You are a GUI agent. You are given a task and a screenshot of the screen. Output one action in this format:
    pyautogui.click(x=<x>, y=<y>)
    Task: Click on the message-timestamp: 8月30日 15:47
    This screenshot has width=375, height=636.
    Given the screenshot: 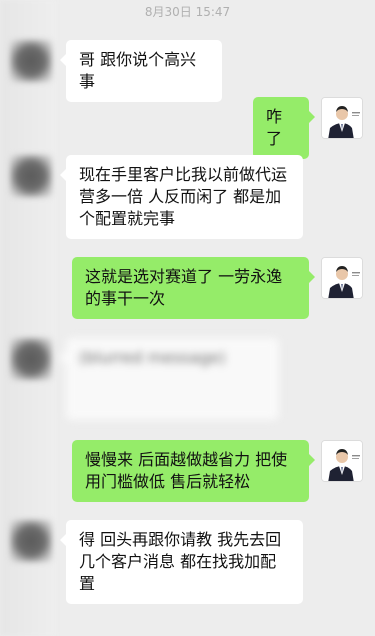 What is the action you would take?
    pyautogui.click(x=187, y=12)
    